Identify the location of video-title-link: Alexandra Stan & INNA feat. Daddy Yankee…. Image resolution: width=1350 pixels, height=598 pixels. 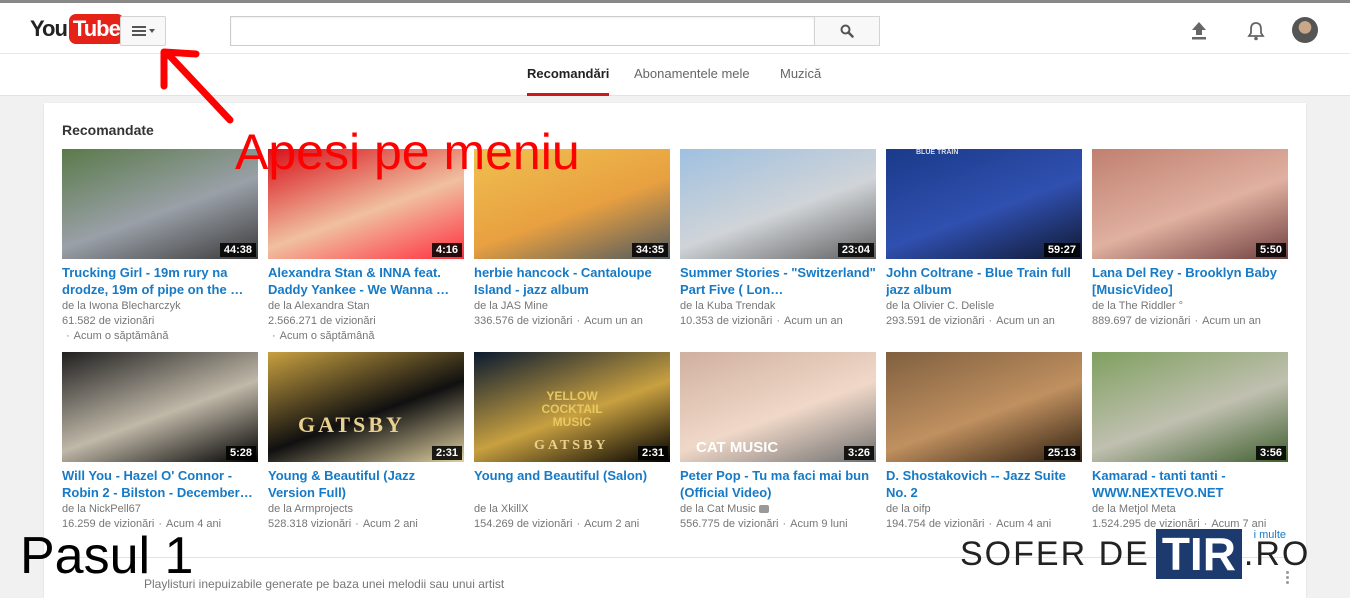
(366, 281).